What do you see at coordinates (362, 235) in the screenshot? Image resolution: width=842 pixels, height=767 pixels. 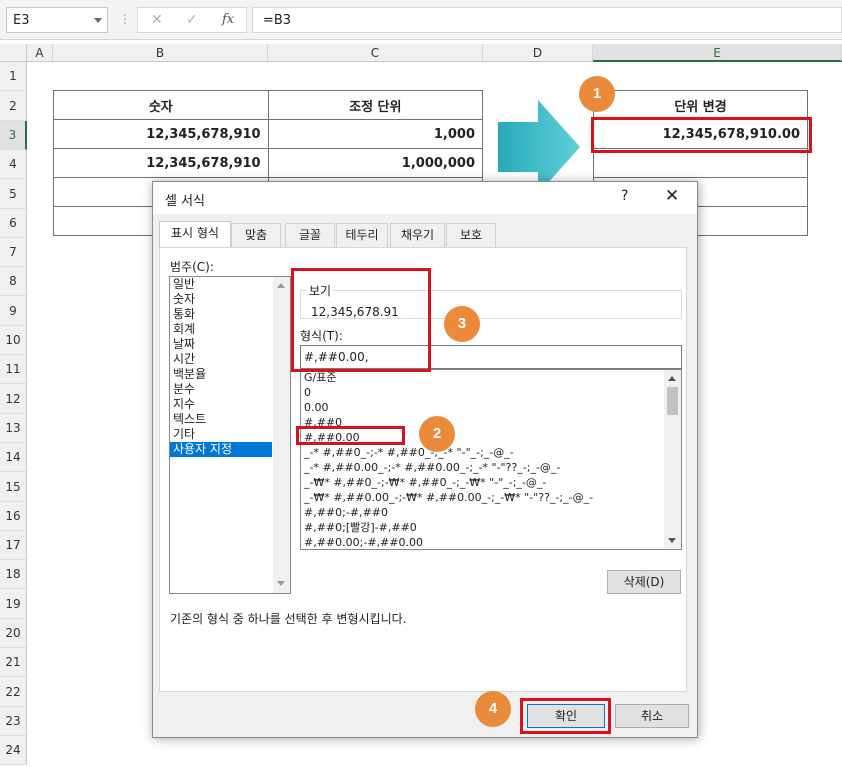 I see `tab-border: 테두리` at bounding box center [362, 235].